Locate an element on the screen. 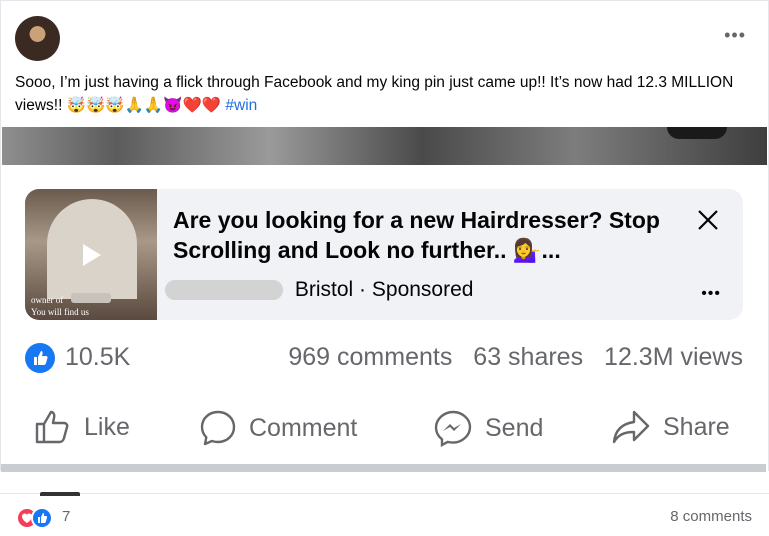  reel-location: Bristol is located at coordinates (324, 289).